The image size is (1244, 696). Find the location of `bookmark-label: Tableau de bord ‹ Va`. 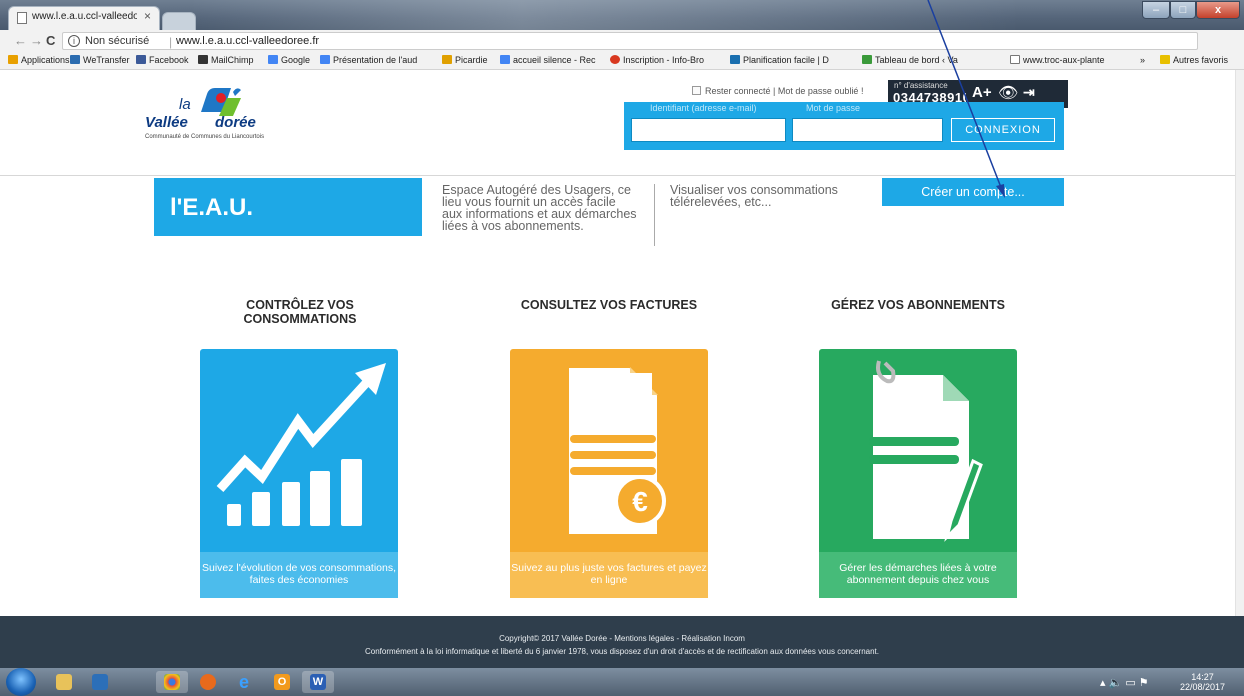

bookmark-label: Tableau de bord ‹ Va is located at coordinates (916, 60).